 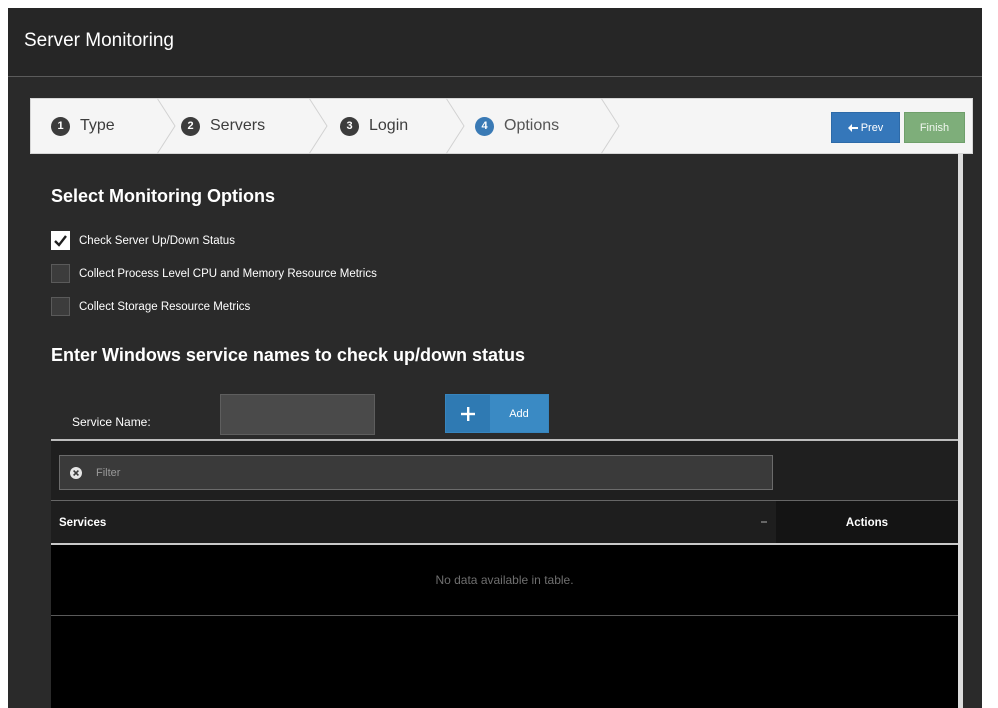 I want to click on finish-label: Finish, so click(x=934, y=127).